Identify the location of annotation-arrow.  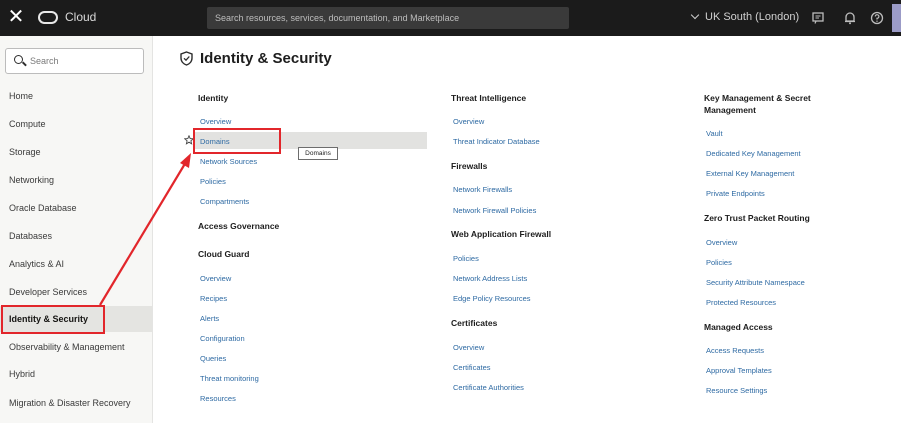
(145, 229).